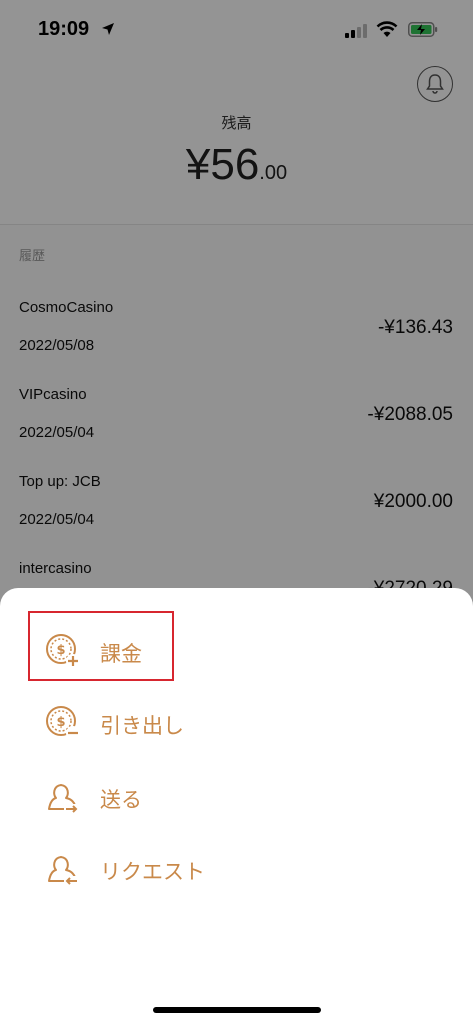 The width and height of the screenshot is (473, 1024). What do you see at coordinates (237, 1010) in the screenshot?
I see `home-indicator` at bounding box center [237, 1010].